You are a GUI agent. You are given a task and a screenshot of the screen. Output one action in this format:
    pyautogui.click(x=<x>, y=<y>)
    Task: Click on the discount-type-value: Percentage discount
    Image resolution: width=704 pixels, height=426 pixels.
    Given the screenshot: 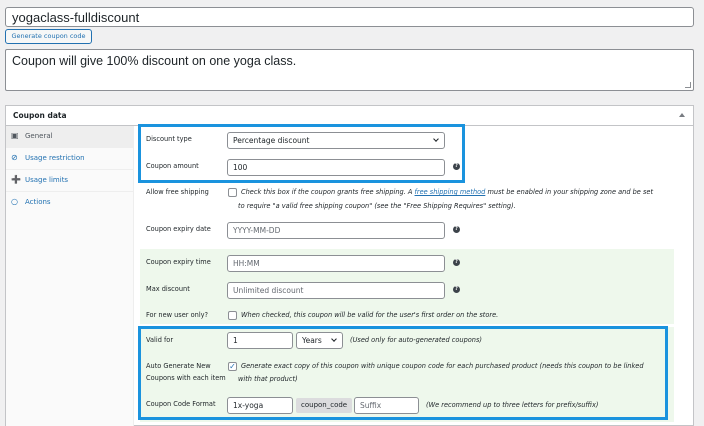 What is the action you would take?
    pyautogui.click(x=271, y=140)
    